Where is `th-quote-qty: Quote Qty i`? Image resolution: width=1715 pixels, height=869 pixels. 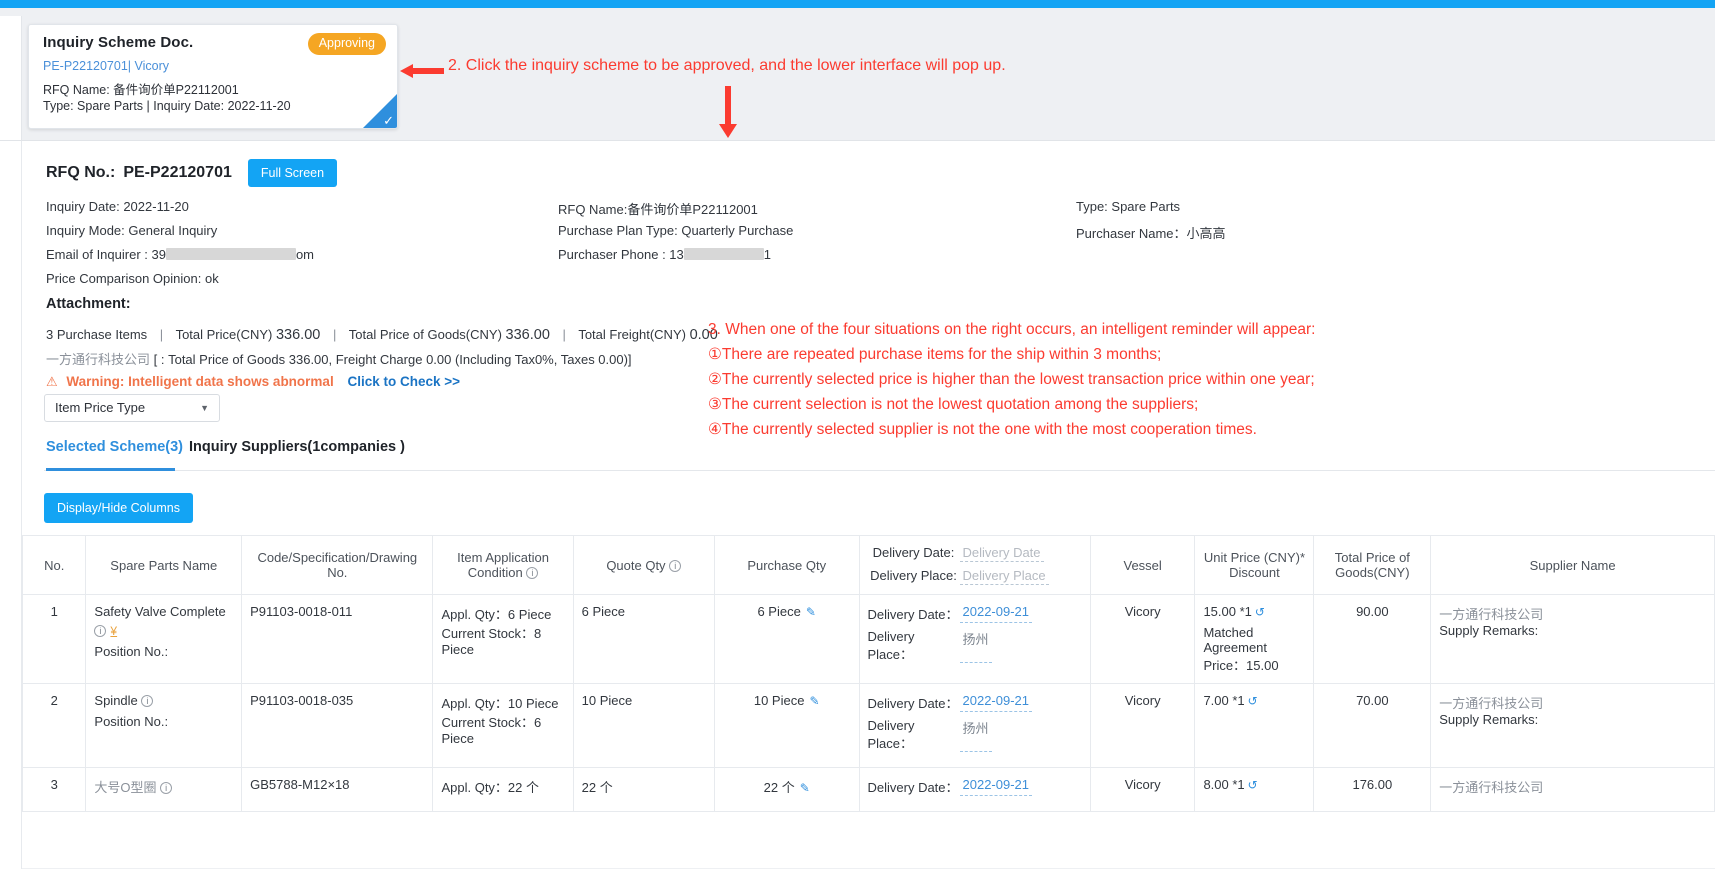
th-quote-qty: Quote Qty i is located at coordinates (643, 565).